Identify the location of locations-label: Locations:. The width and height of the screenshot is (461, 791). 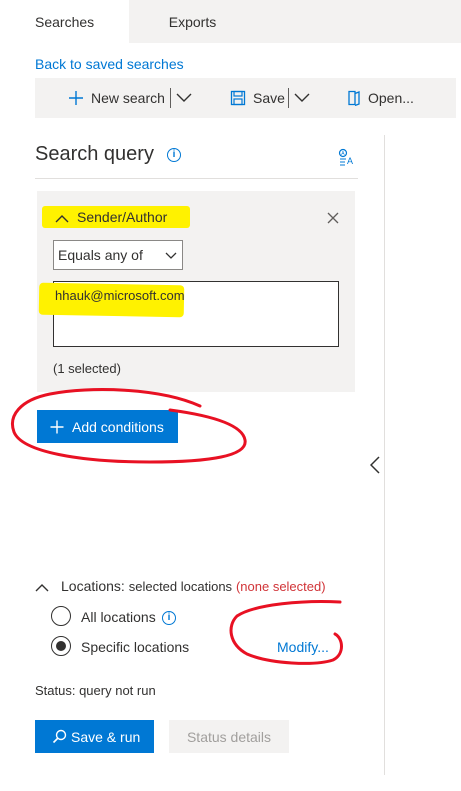
(93, 586).